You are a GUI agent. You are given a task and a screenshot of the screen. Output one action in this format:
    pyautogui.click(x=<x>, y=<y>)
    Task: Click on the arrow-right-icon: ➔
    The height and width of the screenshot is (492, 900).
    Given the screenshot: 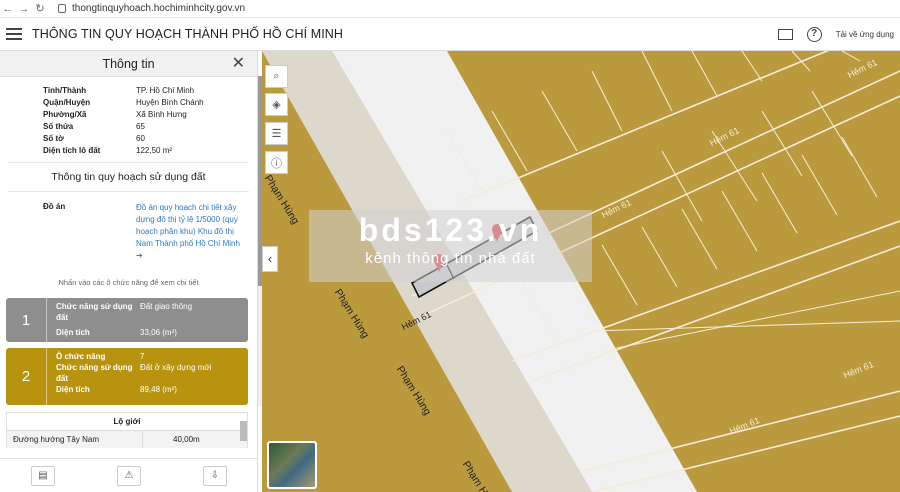 What is the action you would take?
    pyautogui.click(x=139, y=255)
    